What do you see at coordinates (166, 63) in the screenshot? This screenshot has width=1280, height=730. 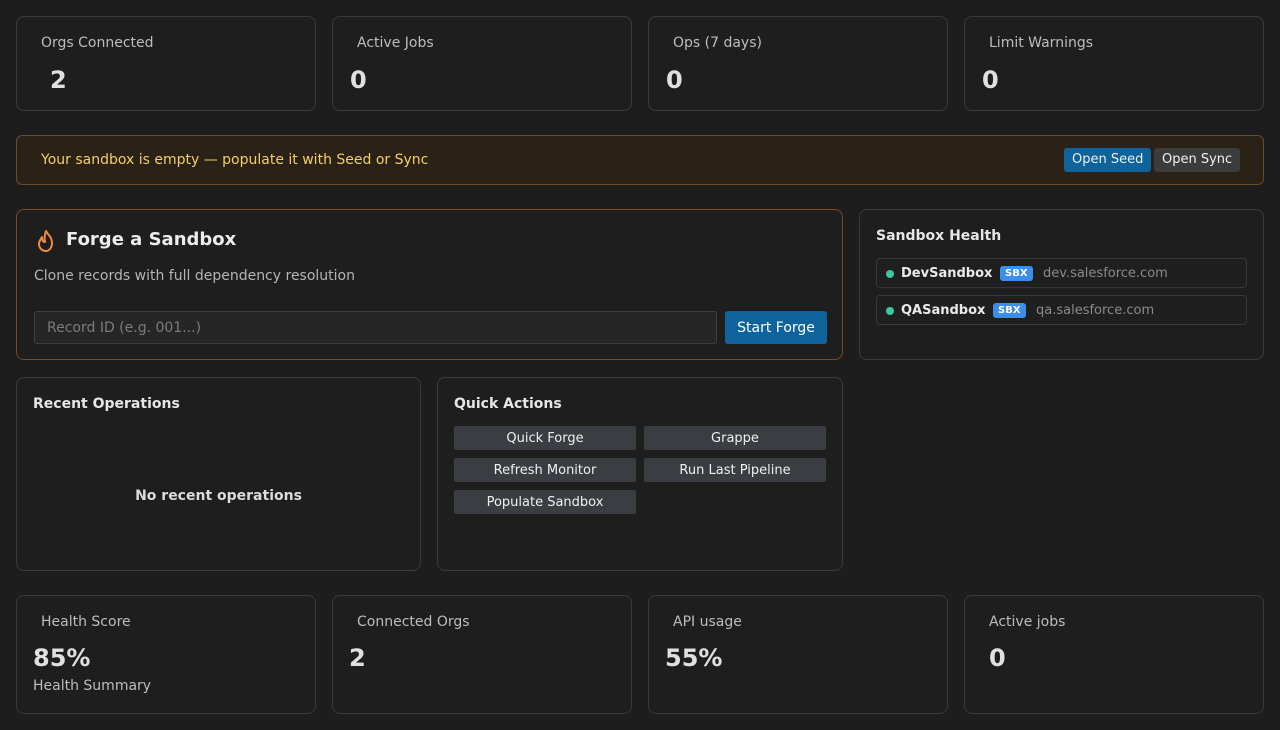 I see `stat-card-orgs-connected: Orgs Connected 2` at bounding box center [166, 63].